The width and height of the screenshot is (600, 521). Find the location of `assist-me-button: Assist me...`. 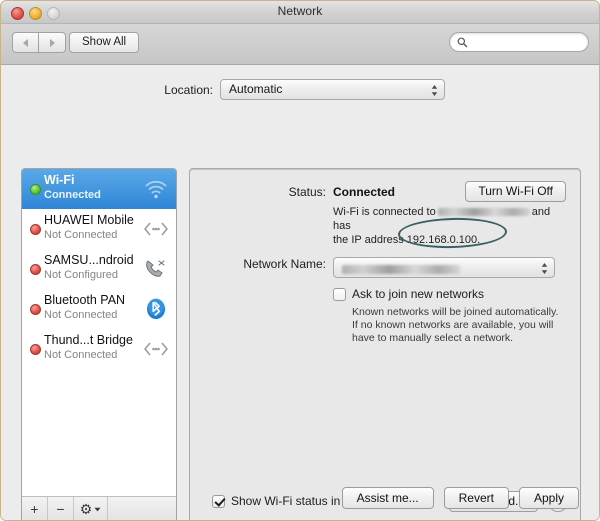

assist-me-button: Assist me... is located at coordinates (387, 498).